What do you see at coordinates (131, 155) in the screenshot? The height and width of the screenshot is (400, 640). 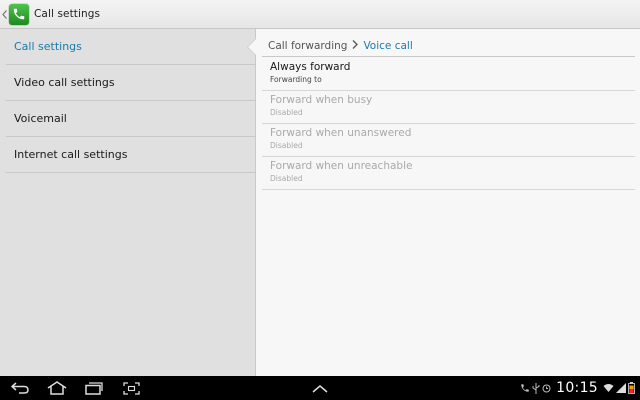 I see `menu-item-internet-call-settings: Internet call settings` at bounding box center [131, 155].